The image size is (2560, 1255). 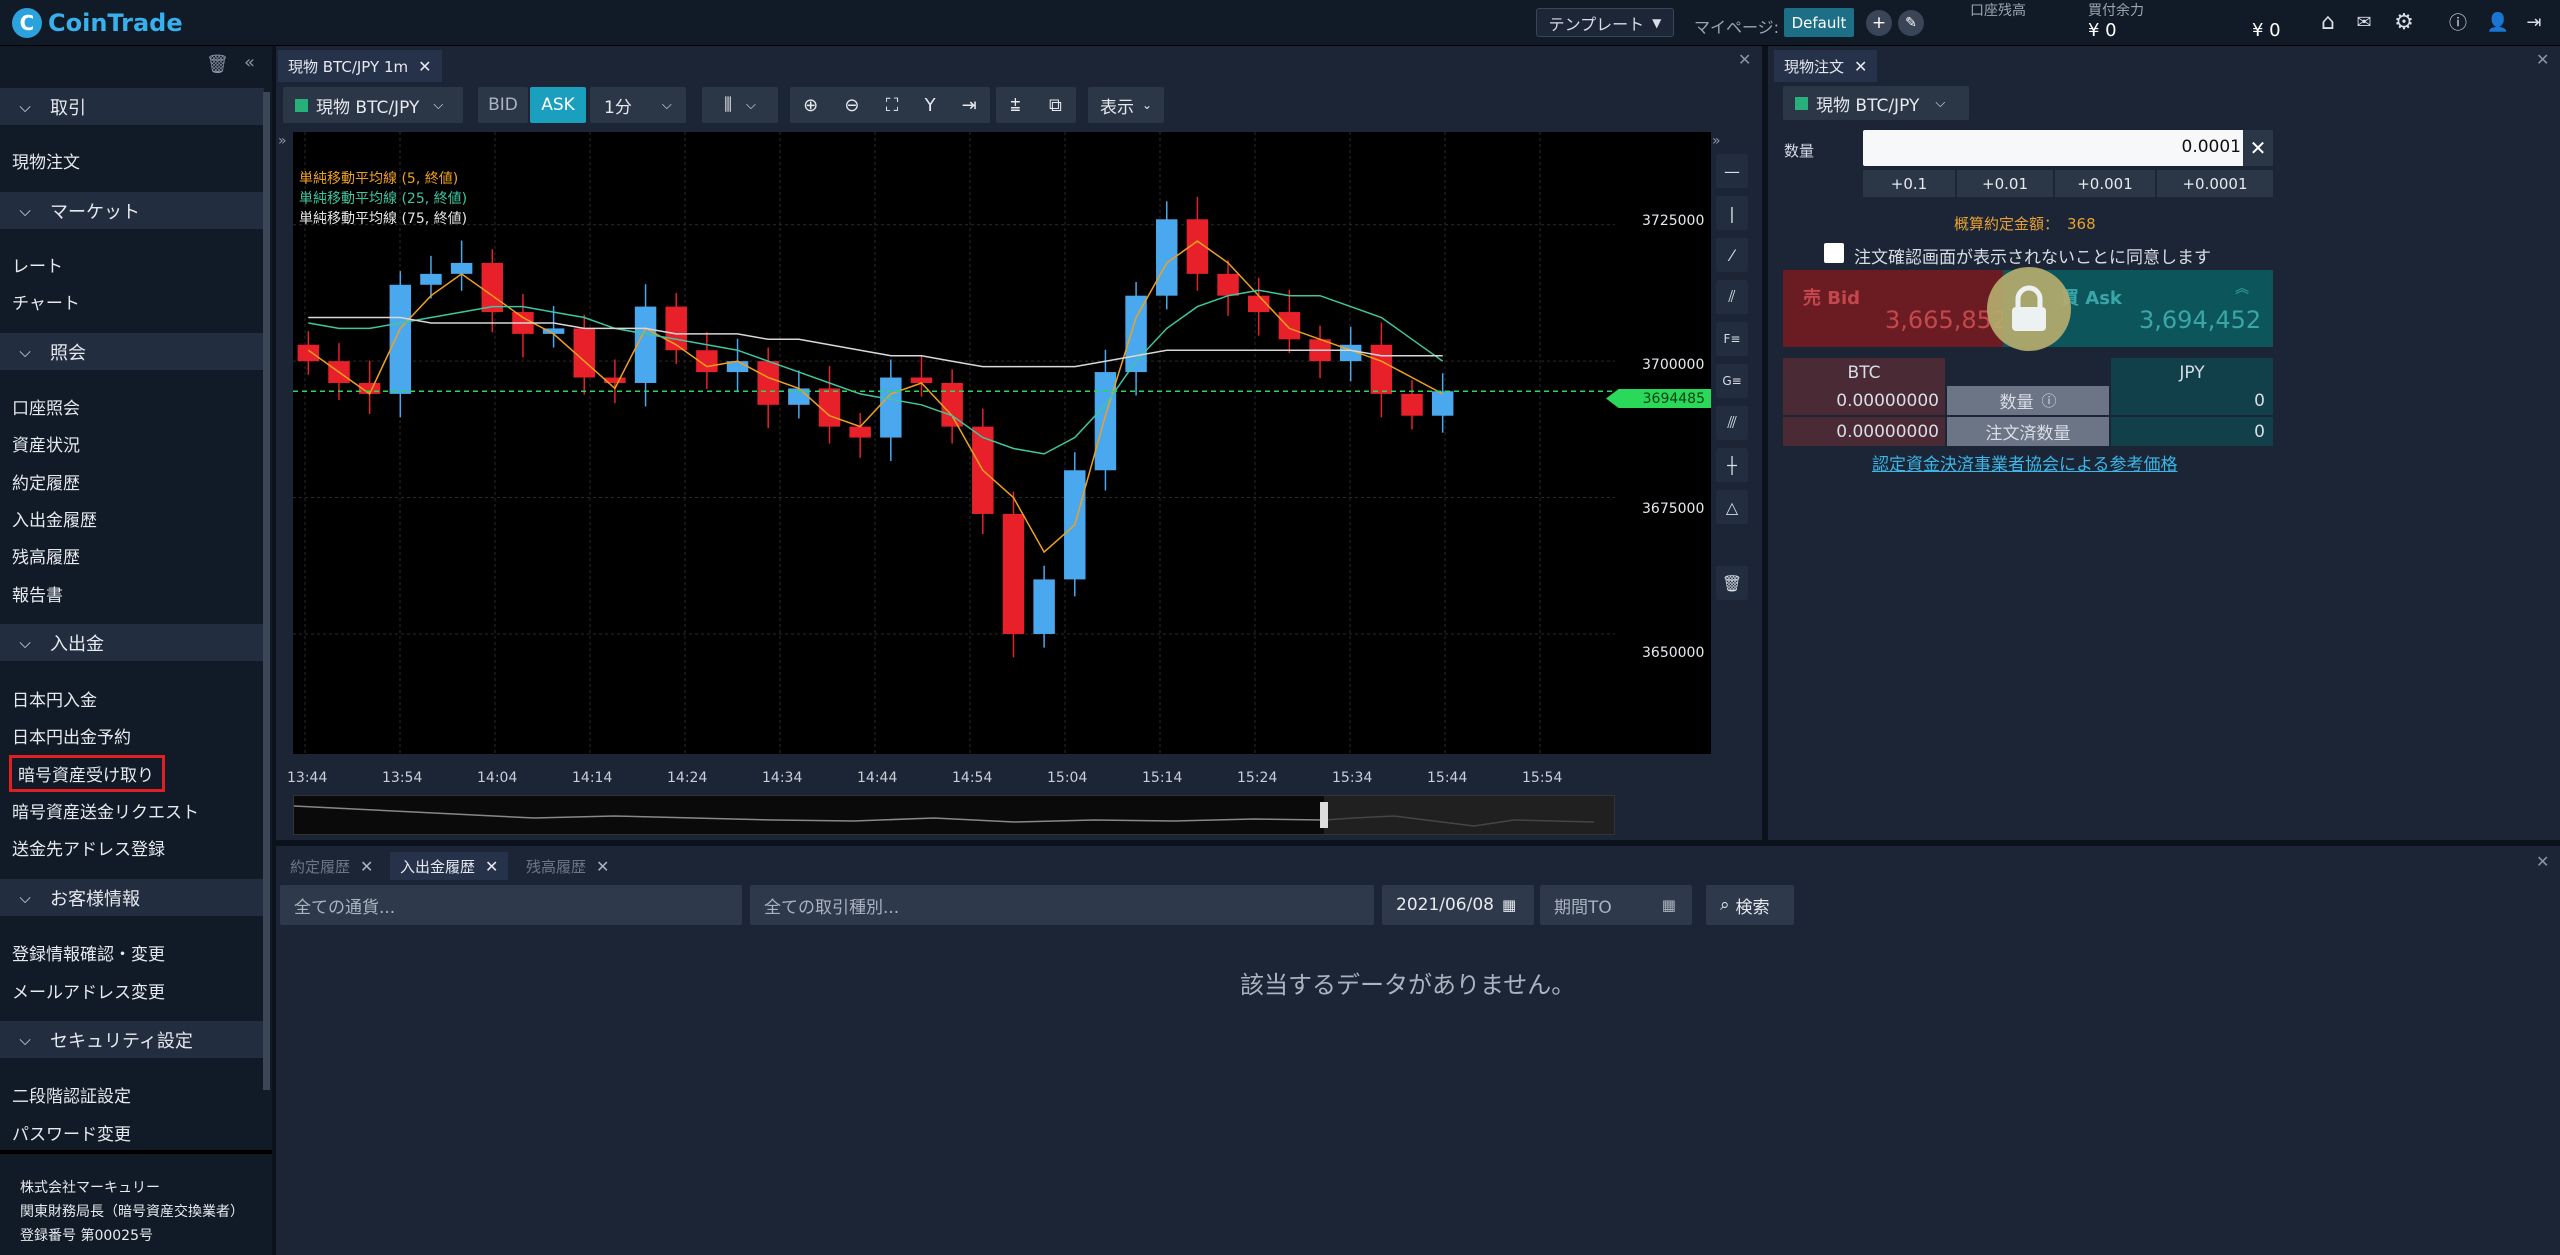 I want to click on user-icon: 👤, so click(x=2498, y=22).